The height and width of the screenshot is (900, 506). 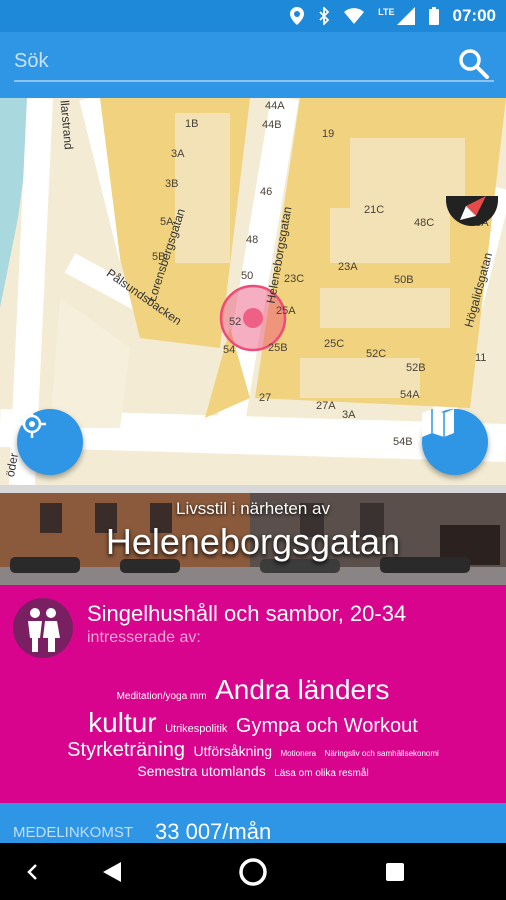 What do you see at coordinates (253, 16) in the screenshot?
I see `status-bar: LTE 07:00` at bounding box center [253, 16].